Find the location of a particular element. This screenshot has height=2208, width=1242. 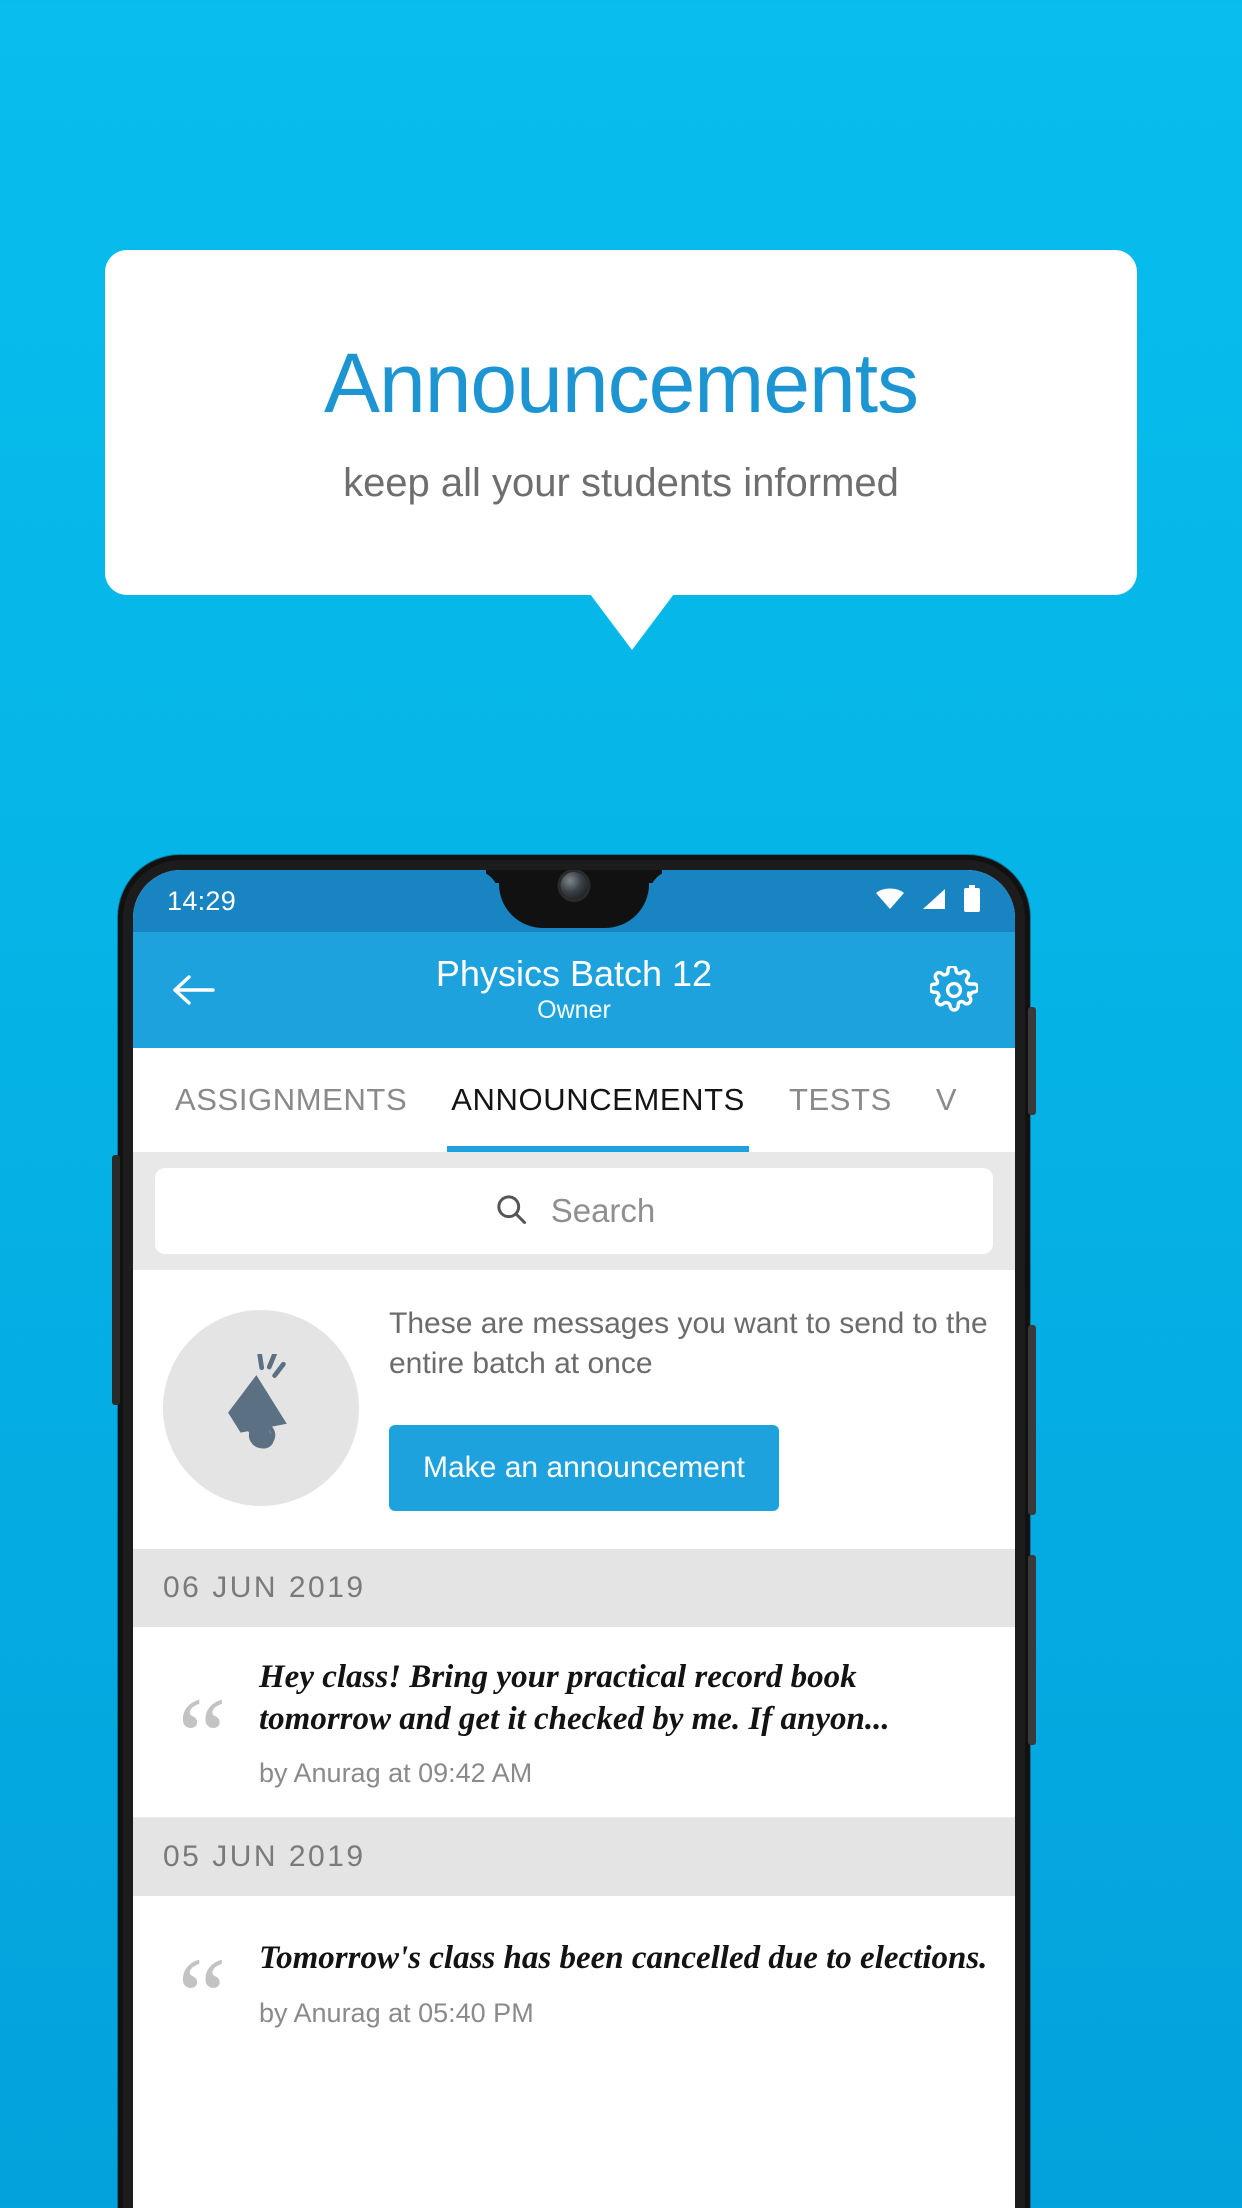

page-title: Announcements is located at coordinates (621, 382).